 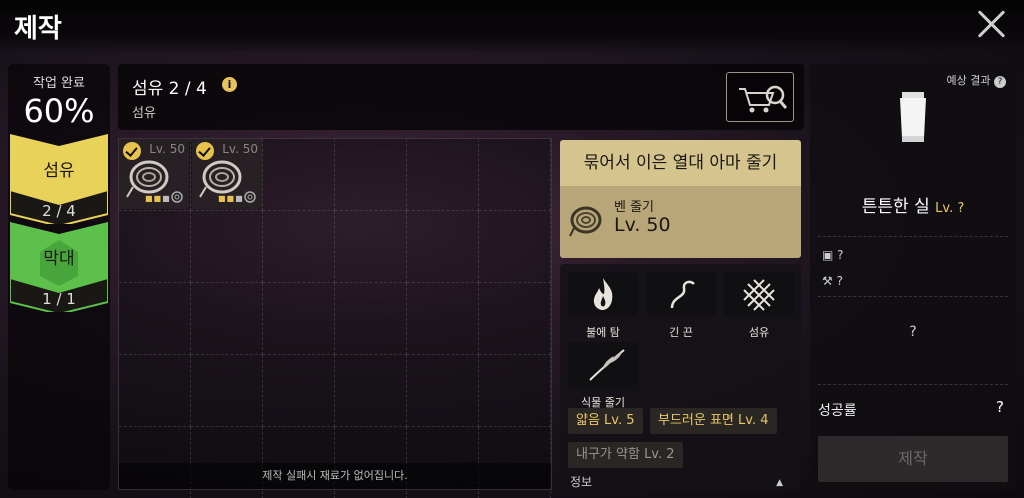 What do you see at coordinates (1000, 82) in the screenshot?
I see `help-icon: ?` at bounding box center [1000, 82].